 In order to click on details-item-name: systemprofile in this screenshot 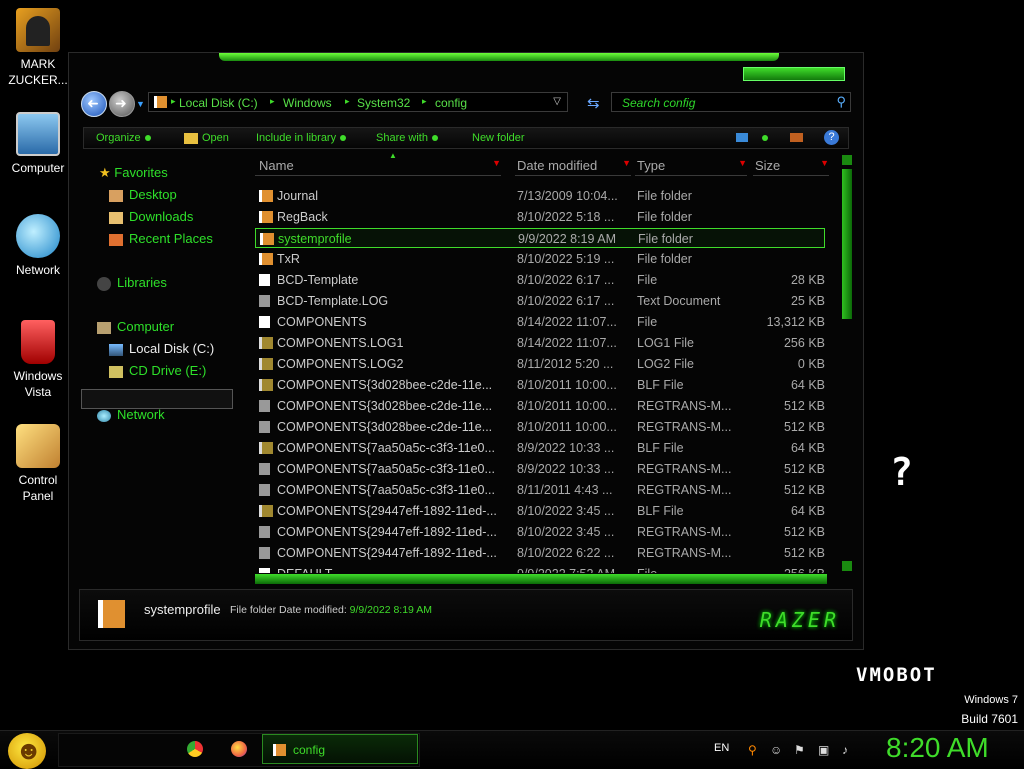, I will do `click(182, 609)`.